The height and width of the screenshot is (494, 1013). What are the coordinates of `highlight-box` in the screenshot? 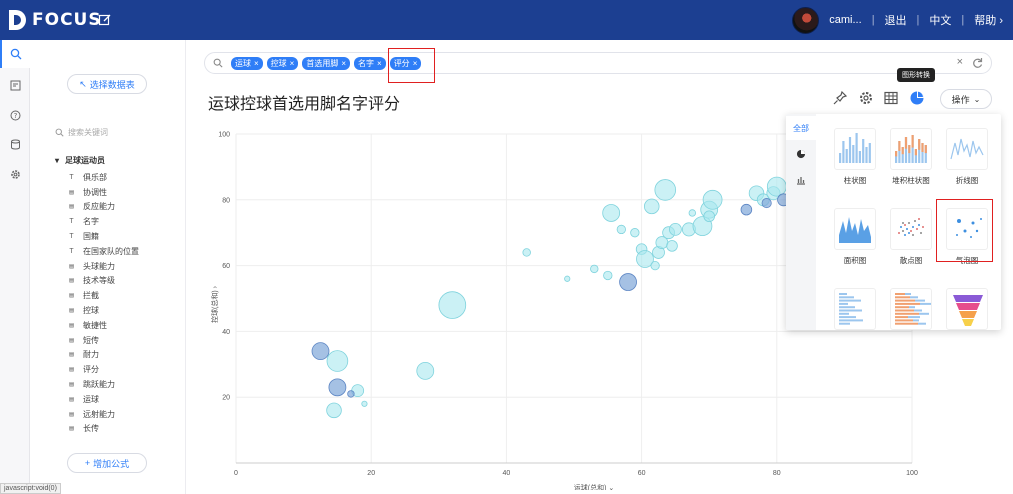 It's located at (964, 230).